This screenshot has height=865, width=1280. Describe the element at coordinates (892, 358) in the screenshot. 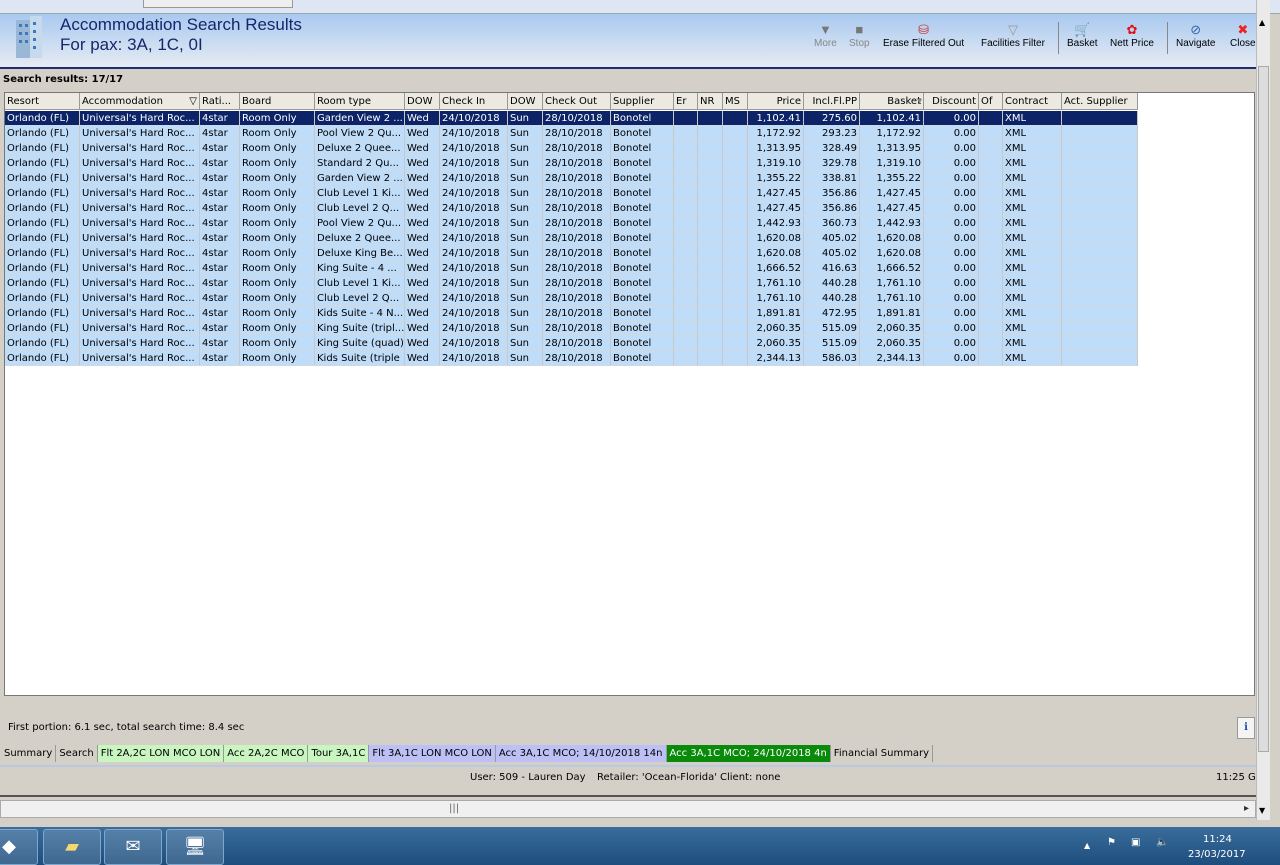

I see `table-cell: 2,344.13` at that location.